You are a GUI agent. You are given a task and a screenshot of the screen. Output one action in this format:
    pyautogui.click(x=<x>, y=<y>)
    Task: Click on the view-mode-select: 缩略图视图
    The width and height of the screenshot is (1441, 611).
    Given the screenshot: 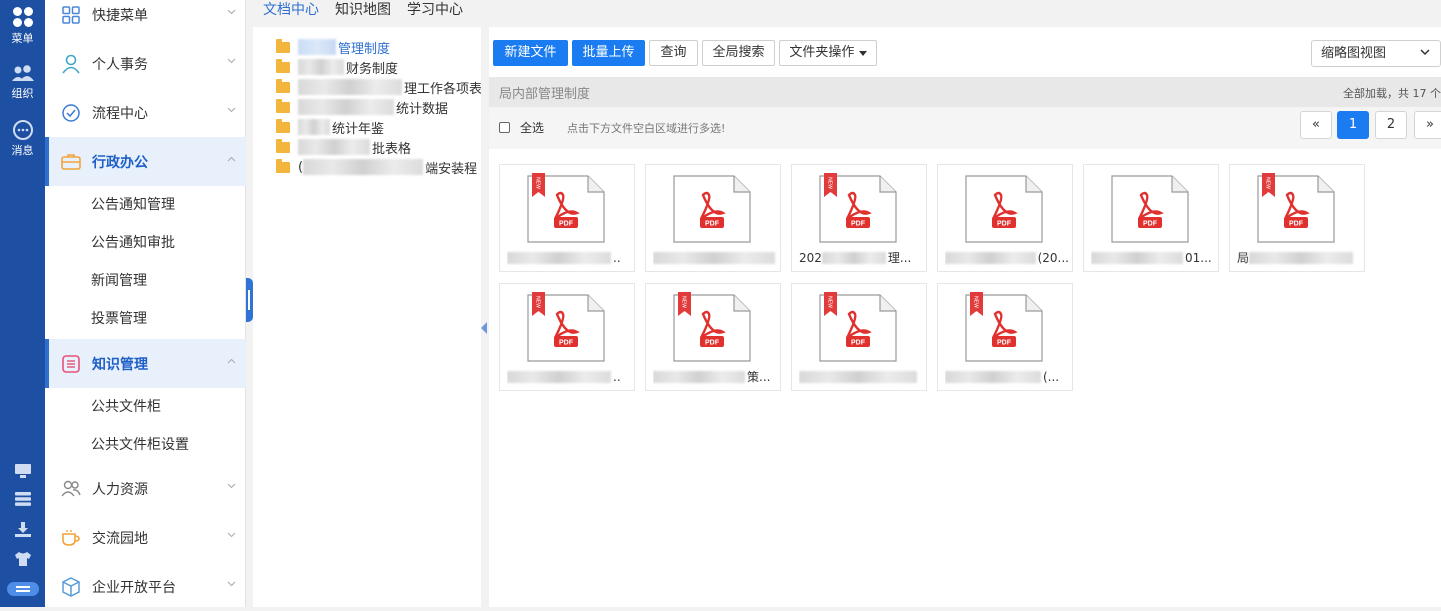 What is the action you would take?
    pyautogui.click(x=1376, y=53)
    